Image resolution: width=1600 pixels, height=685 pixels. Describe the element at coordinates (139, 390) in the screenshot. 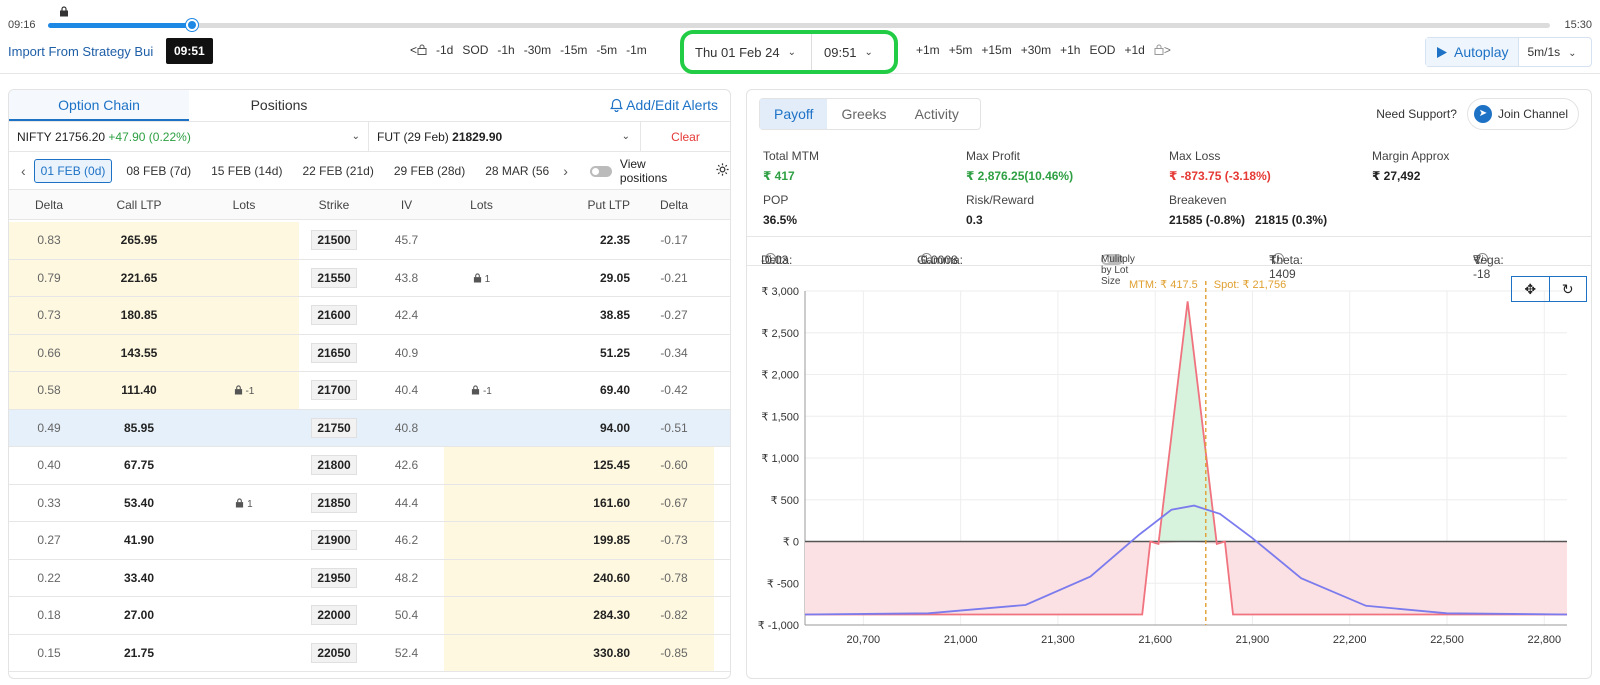

I see `call-ltp: 111.40` at that location.